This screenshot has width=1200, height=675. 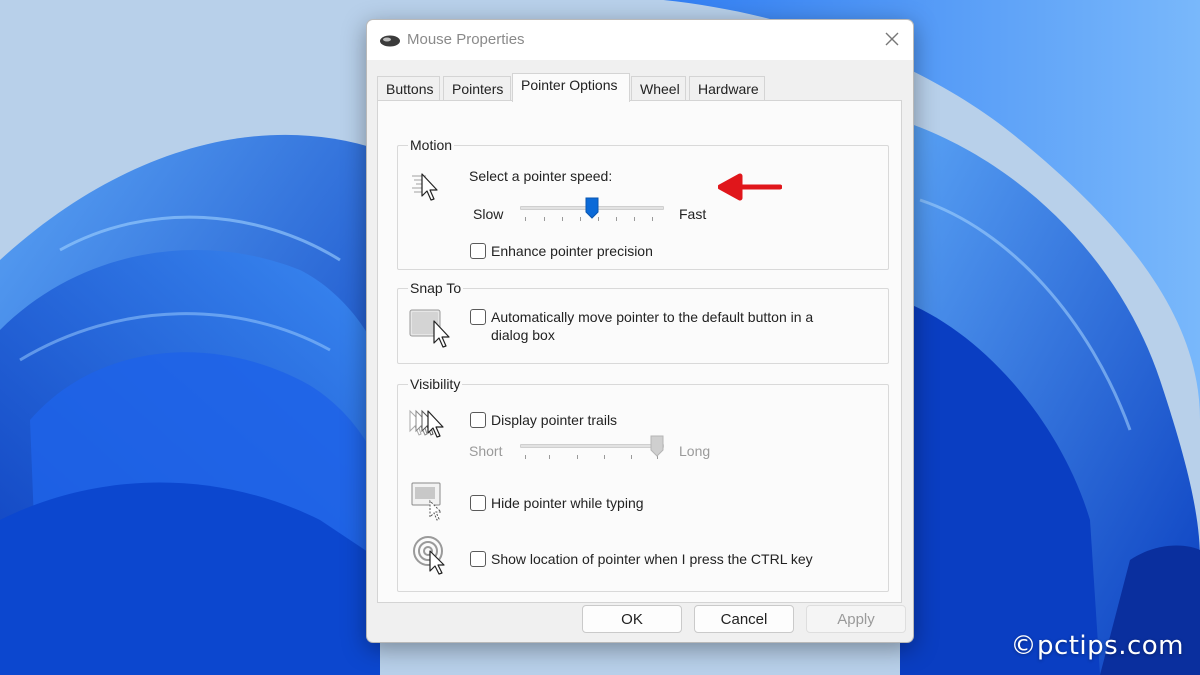 I want to click on hide-pointer-icon, so click(x=427, y=501).